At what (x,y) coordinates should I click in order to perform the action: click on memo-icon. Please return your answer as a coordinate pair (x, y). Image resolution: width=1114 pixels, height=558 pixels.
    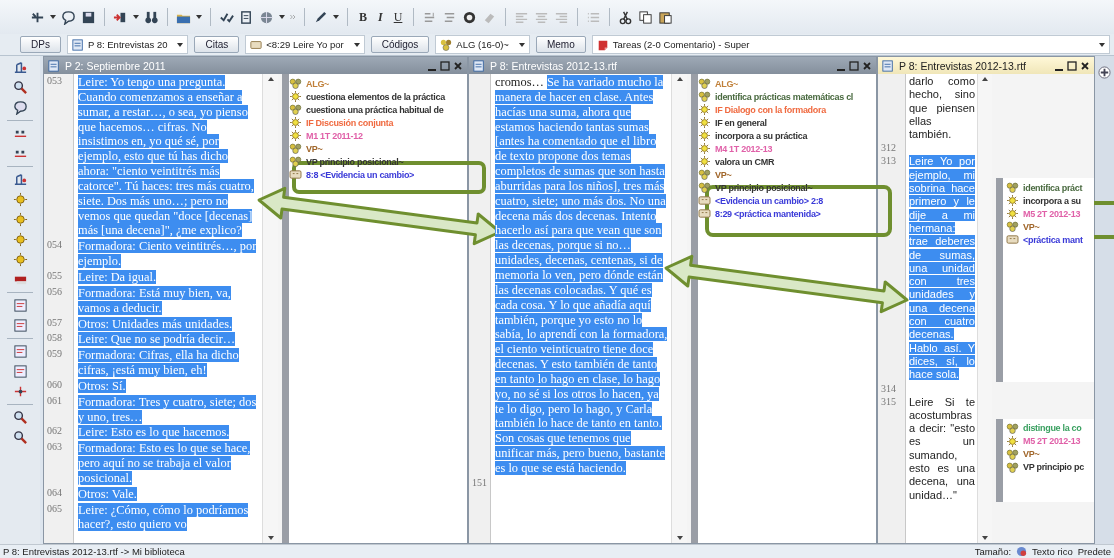
    Looking at the image, I should click on (602, 44).